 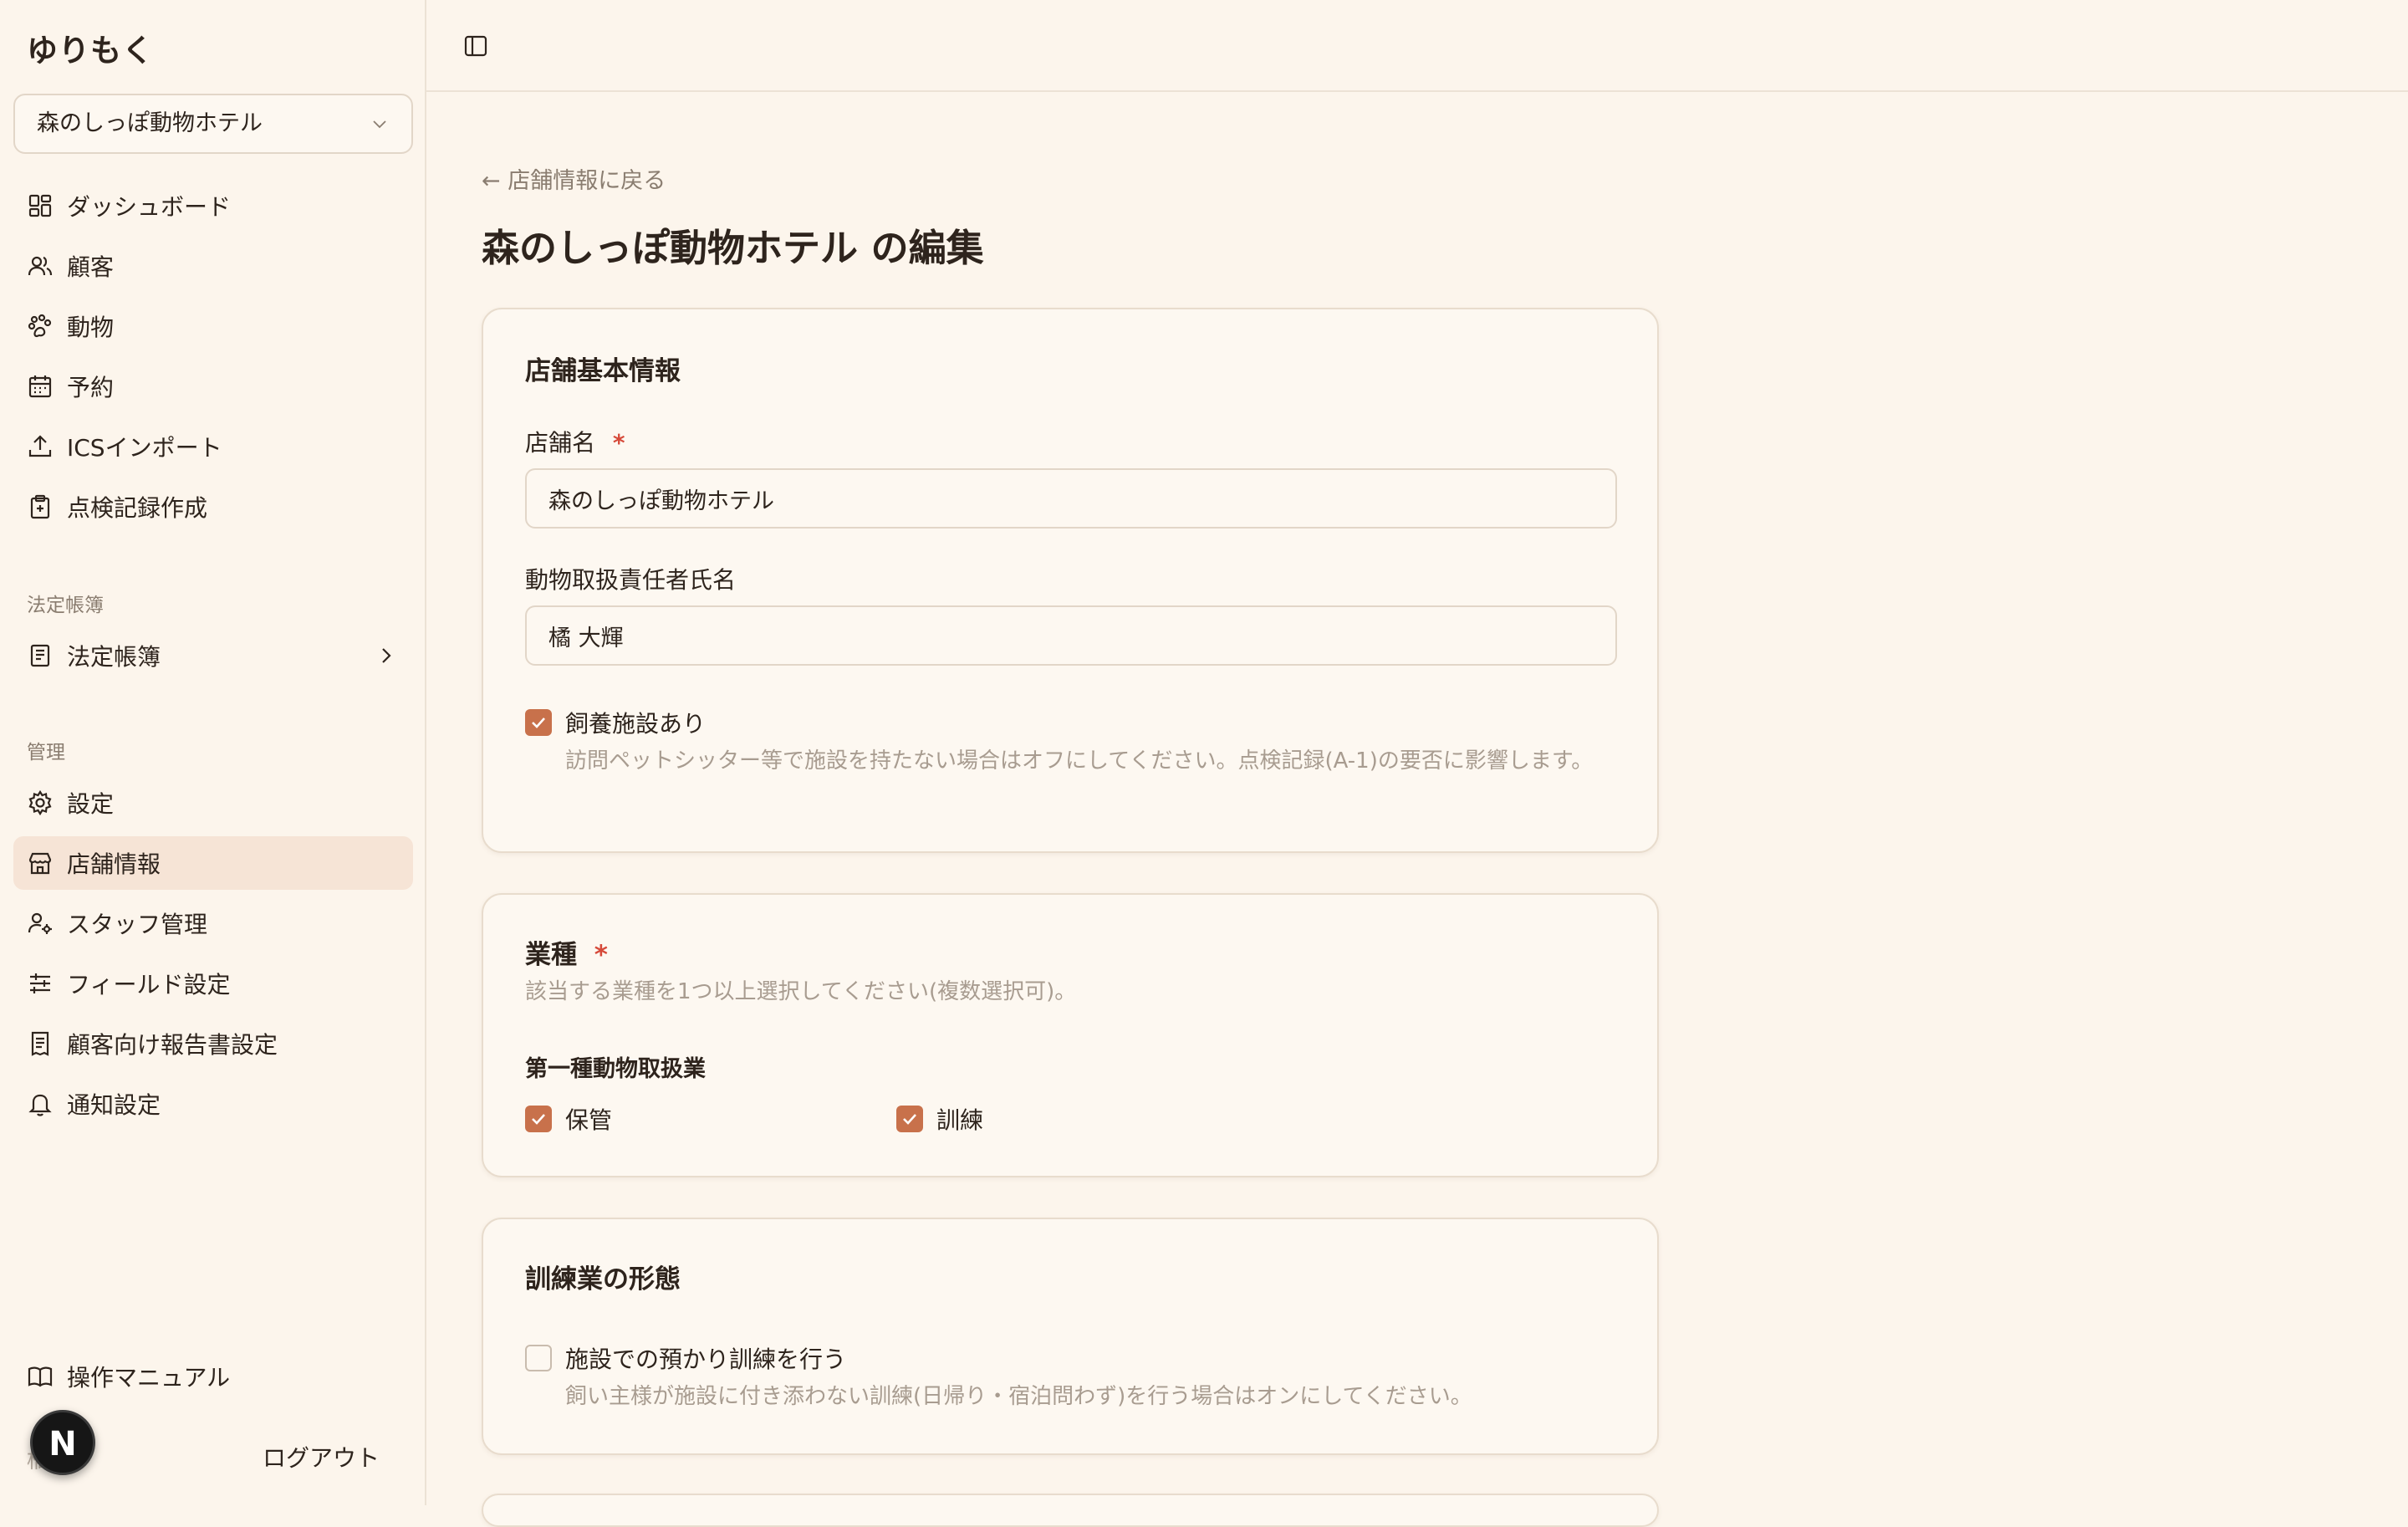 I want to click on nav-label: ICSインポート, so click(x=145, y=448).